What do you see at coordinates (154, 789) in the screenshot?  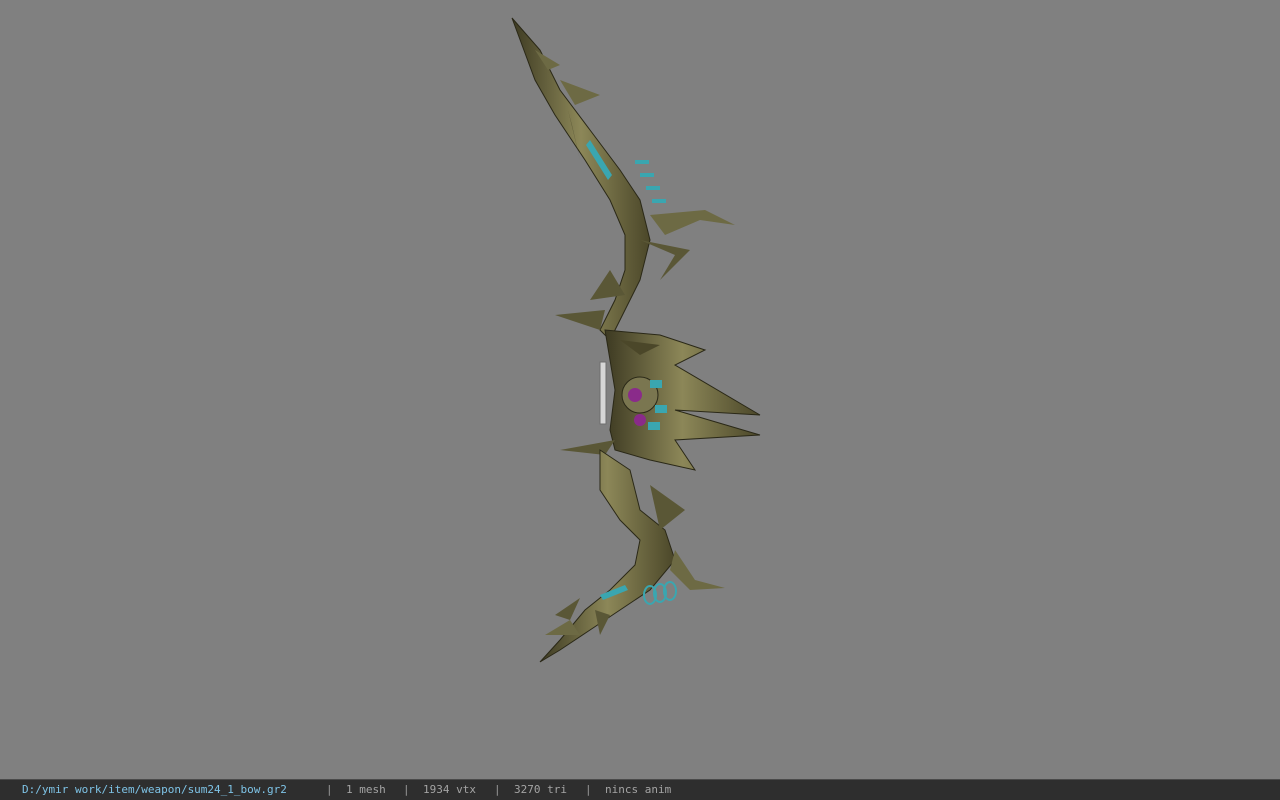 I see `file-path: D:/ymir work/item/weapon/sum24_1_bow.gr2` at bounding box center [154, 789].